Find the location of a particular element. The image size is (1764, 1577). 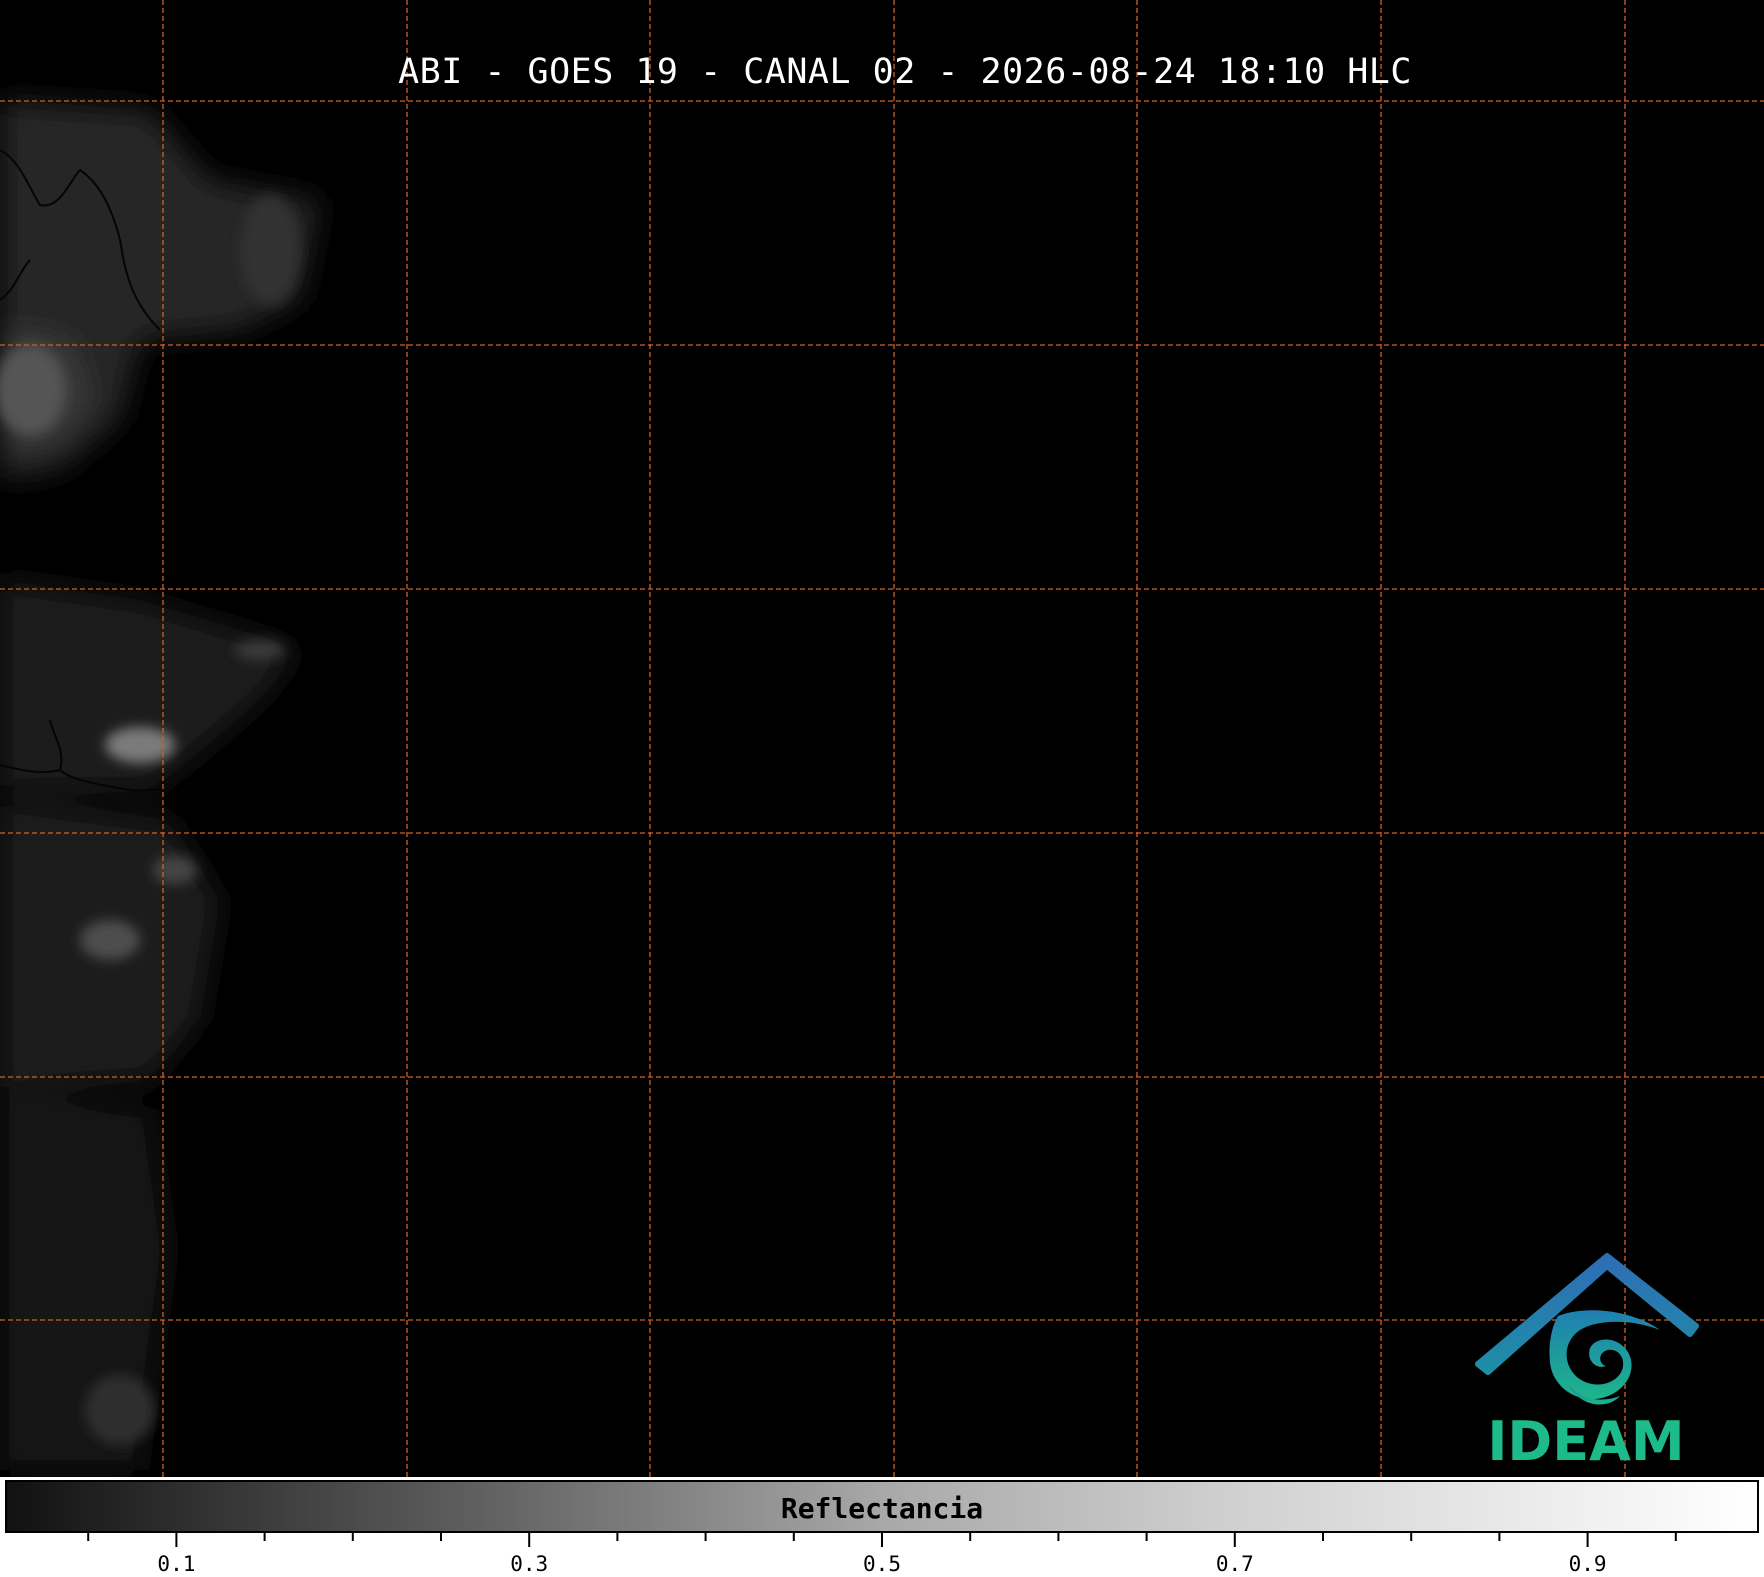

colorbar-label: Reflectancia is located at coordinates (882, 1508).